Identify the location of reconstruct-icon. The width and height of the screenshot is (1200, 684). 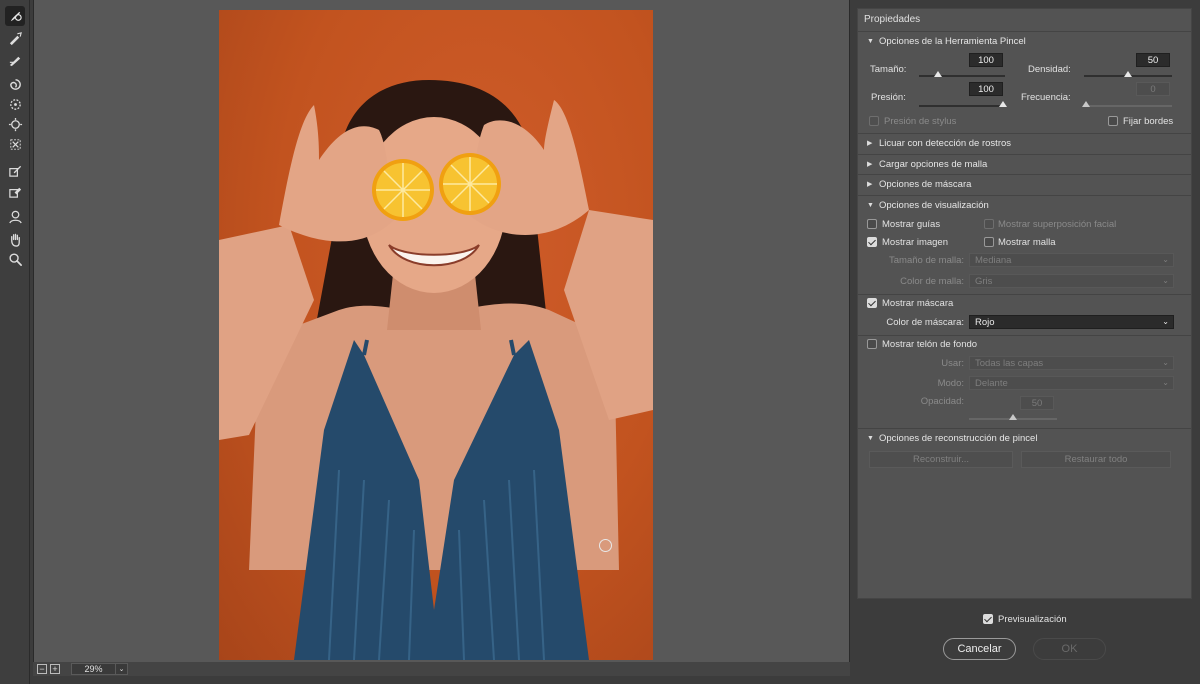
(15, 38).